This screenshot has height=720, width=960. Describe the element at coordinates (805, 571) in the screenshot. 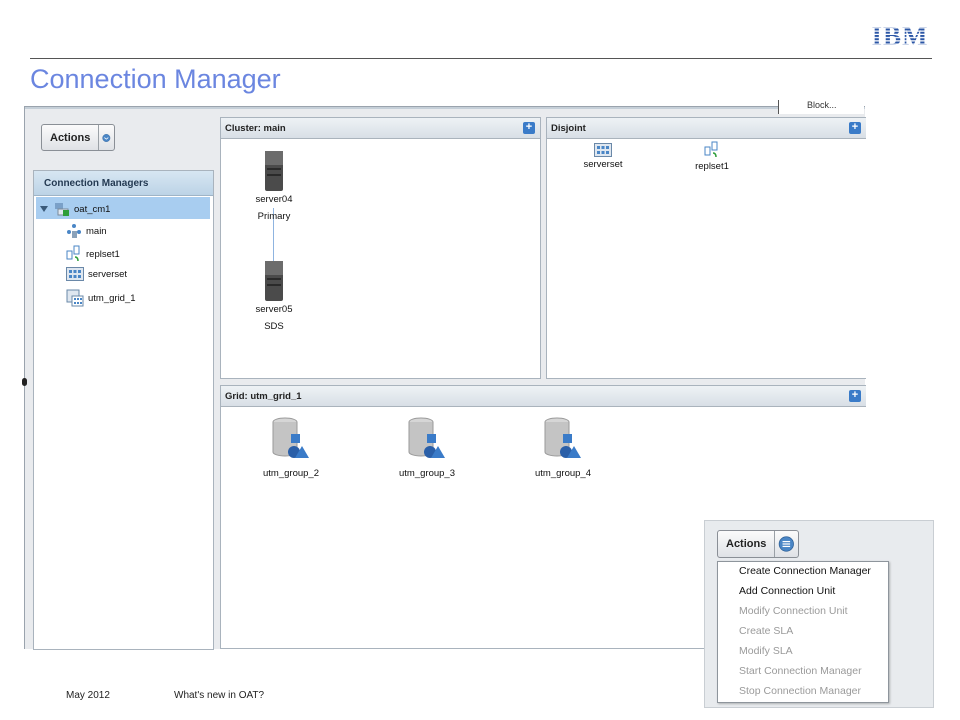

I see `menu-item-create-connection-manager: Create Connection Manager` at that location.